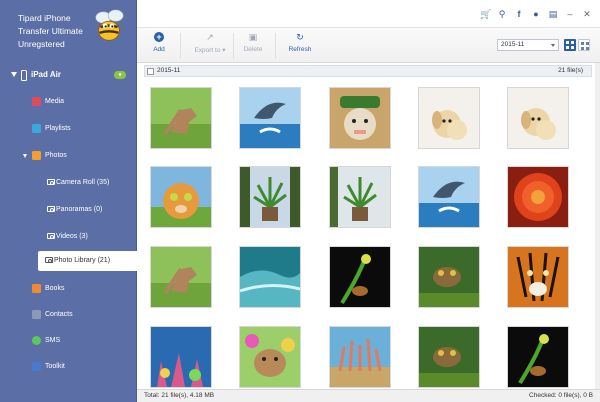  I want to click on photos-icon, so click(36, 155).